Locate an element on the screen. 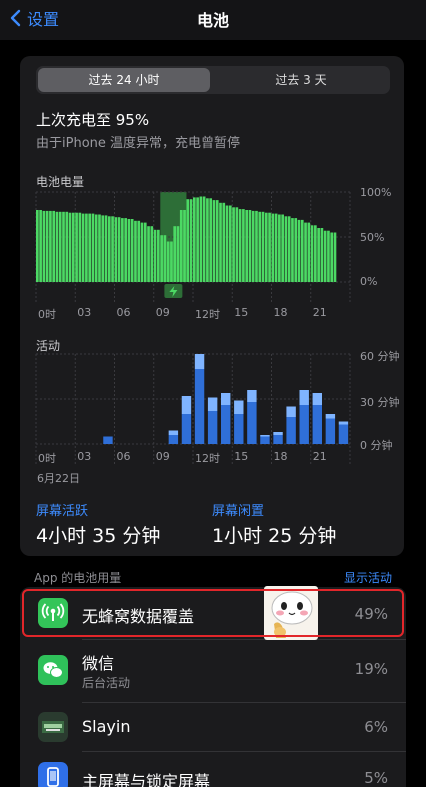  list-item: 无蜂窝数据覆盖 49% is located at coordinates (213, 613).